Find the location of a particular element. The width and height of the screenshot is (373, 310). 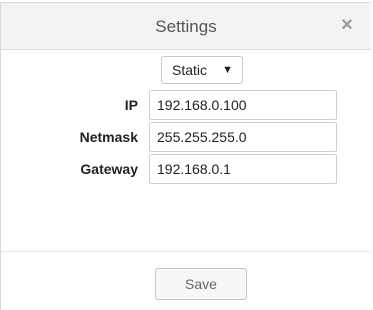

chevron-down-icon: ▼ is located at coordinates (227, 70).